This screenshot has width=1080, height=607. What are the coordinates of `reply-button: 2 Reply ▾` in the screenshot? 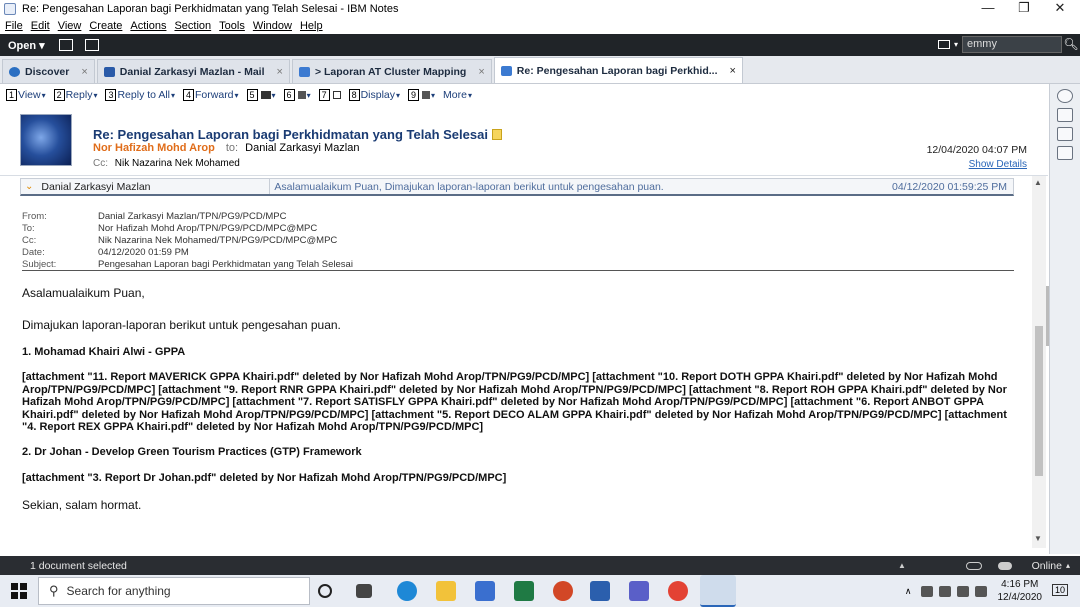 It's located at (75, 95).